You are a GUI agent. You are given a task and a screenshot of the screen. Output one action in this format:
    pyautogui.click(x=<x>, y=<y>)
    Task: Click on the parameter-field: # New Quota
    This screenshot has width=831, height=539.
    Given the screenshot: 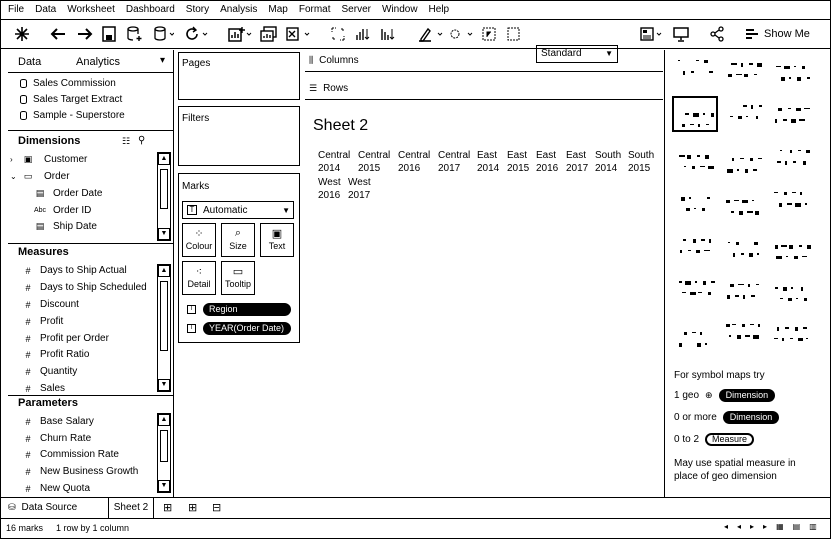 What is the action you would take?
    pyautogui.click(x=55, y=488)
    